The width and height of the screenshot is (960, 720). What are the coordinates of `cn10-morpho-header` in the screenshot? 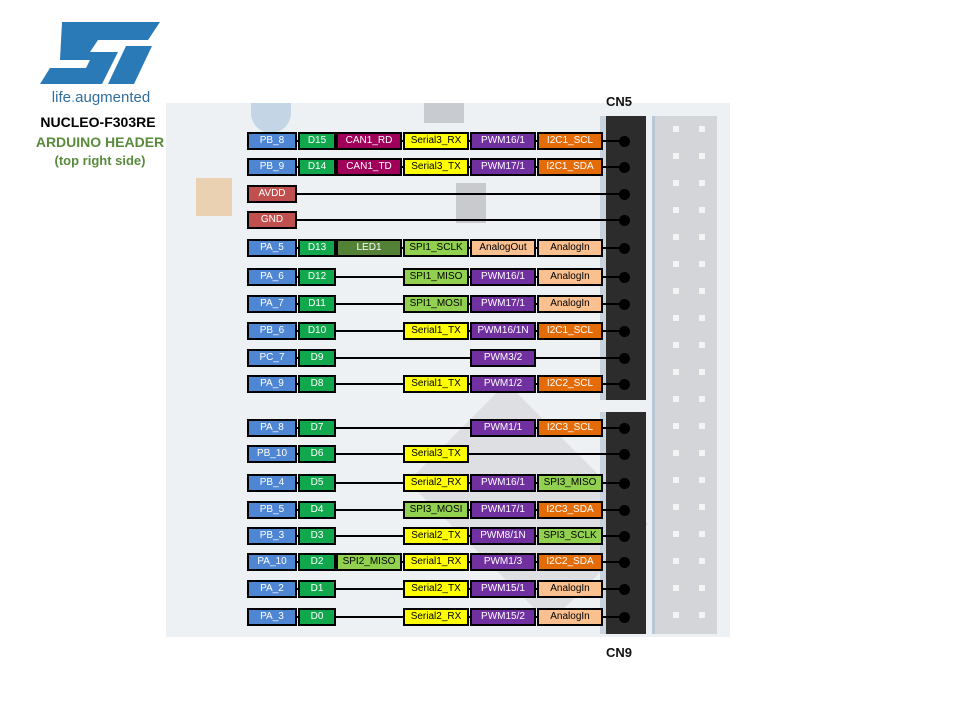 It's located at (684, 375).